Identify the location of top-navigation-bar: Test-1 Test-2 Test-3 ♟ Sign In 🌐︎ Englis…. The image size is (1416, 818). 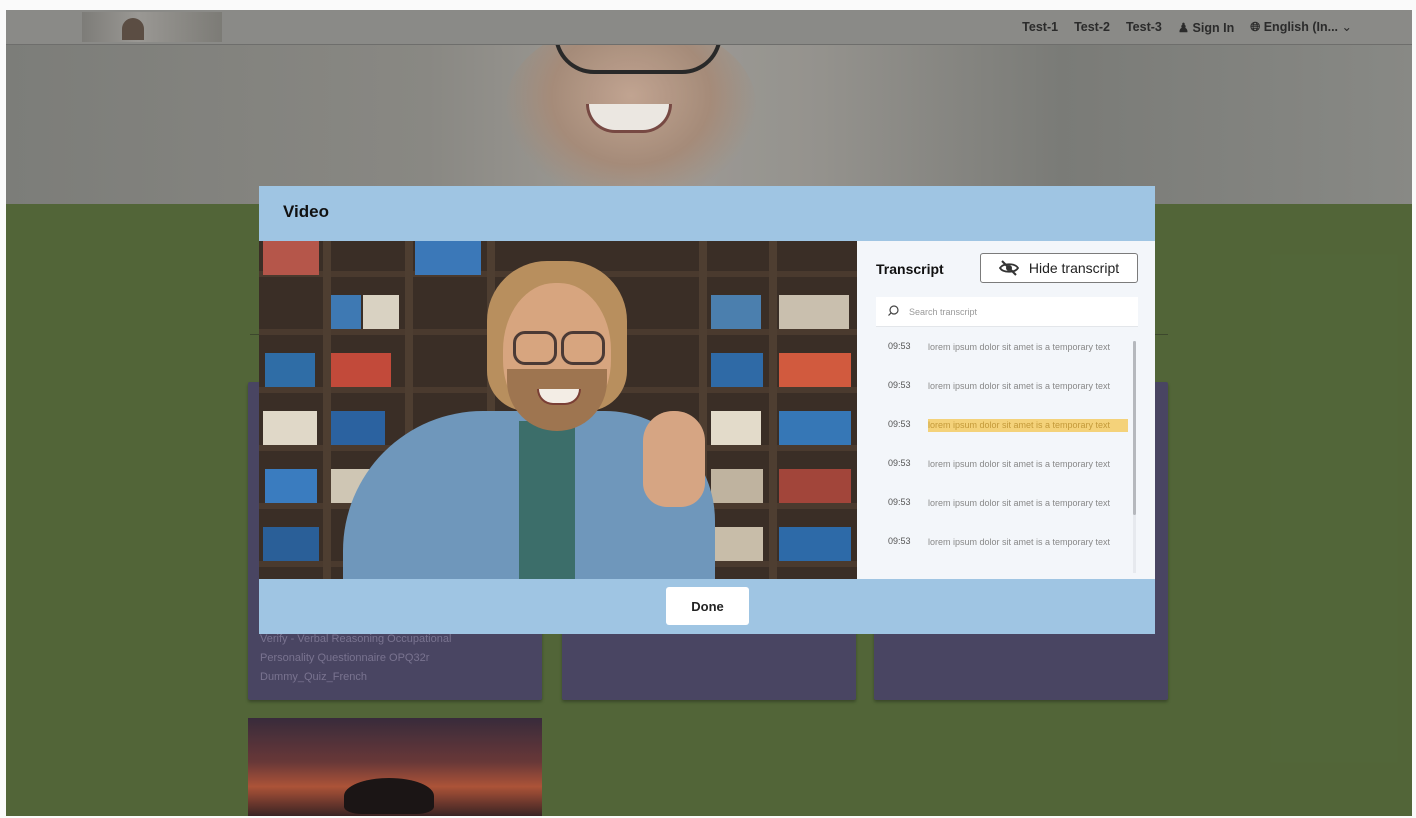
(709, 27).